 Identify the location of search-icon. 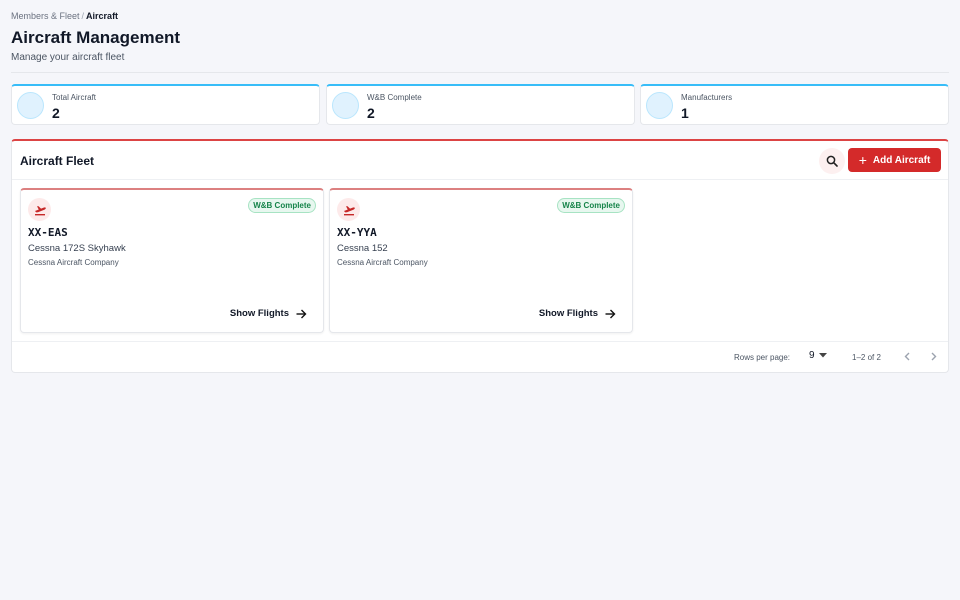
(832, 161).